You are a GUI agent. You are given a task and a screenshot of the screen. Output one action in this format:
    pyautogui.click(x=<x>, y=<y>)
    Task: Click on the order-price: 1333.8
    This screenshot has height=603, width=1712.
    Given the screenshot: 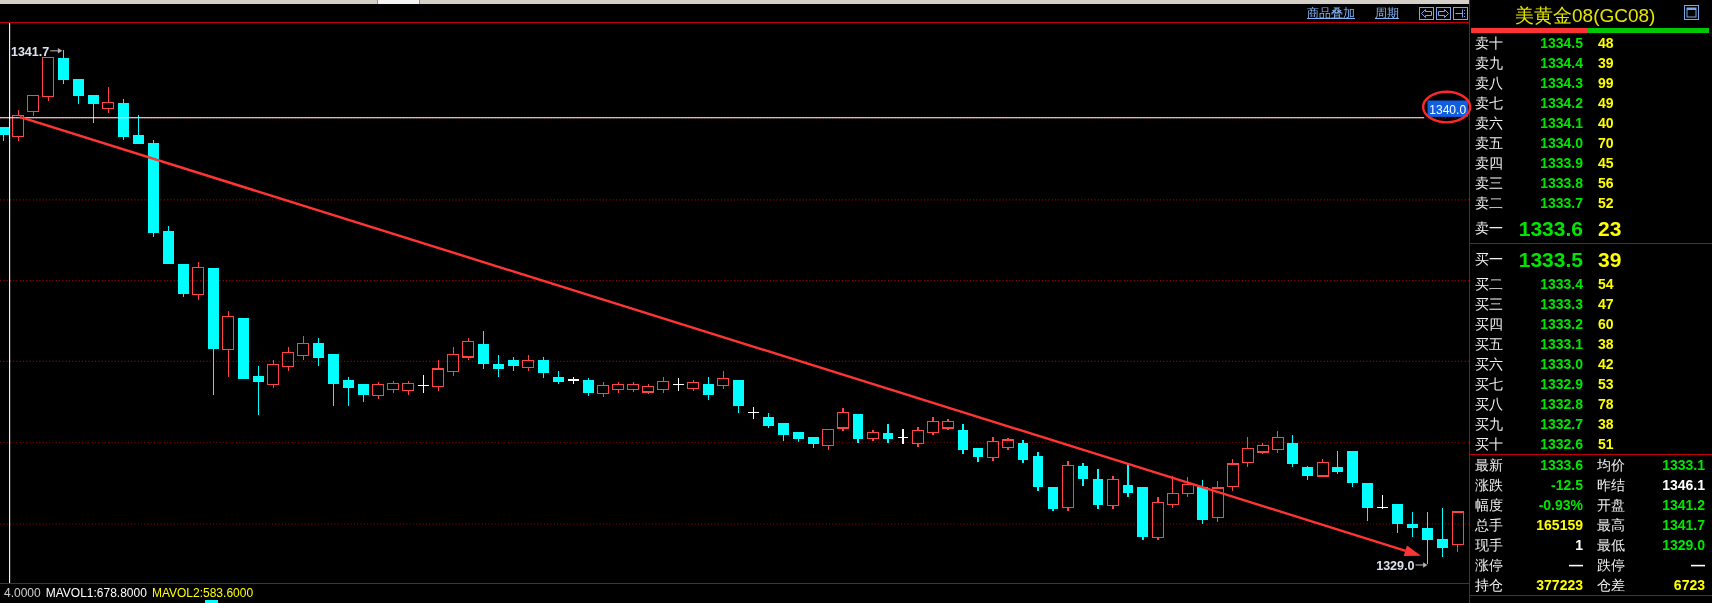 What is the action you would take?
    pyautogui.click(x=1561, y=183)
    